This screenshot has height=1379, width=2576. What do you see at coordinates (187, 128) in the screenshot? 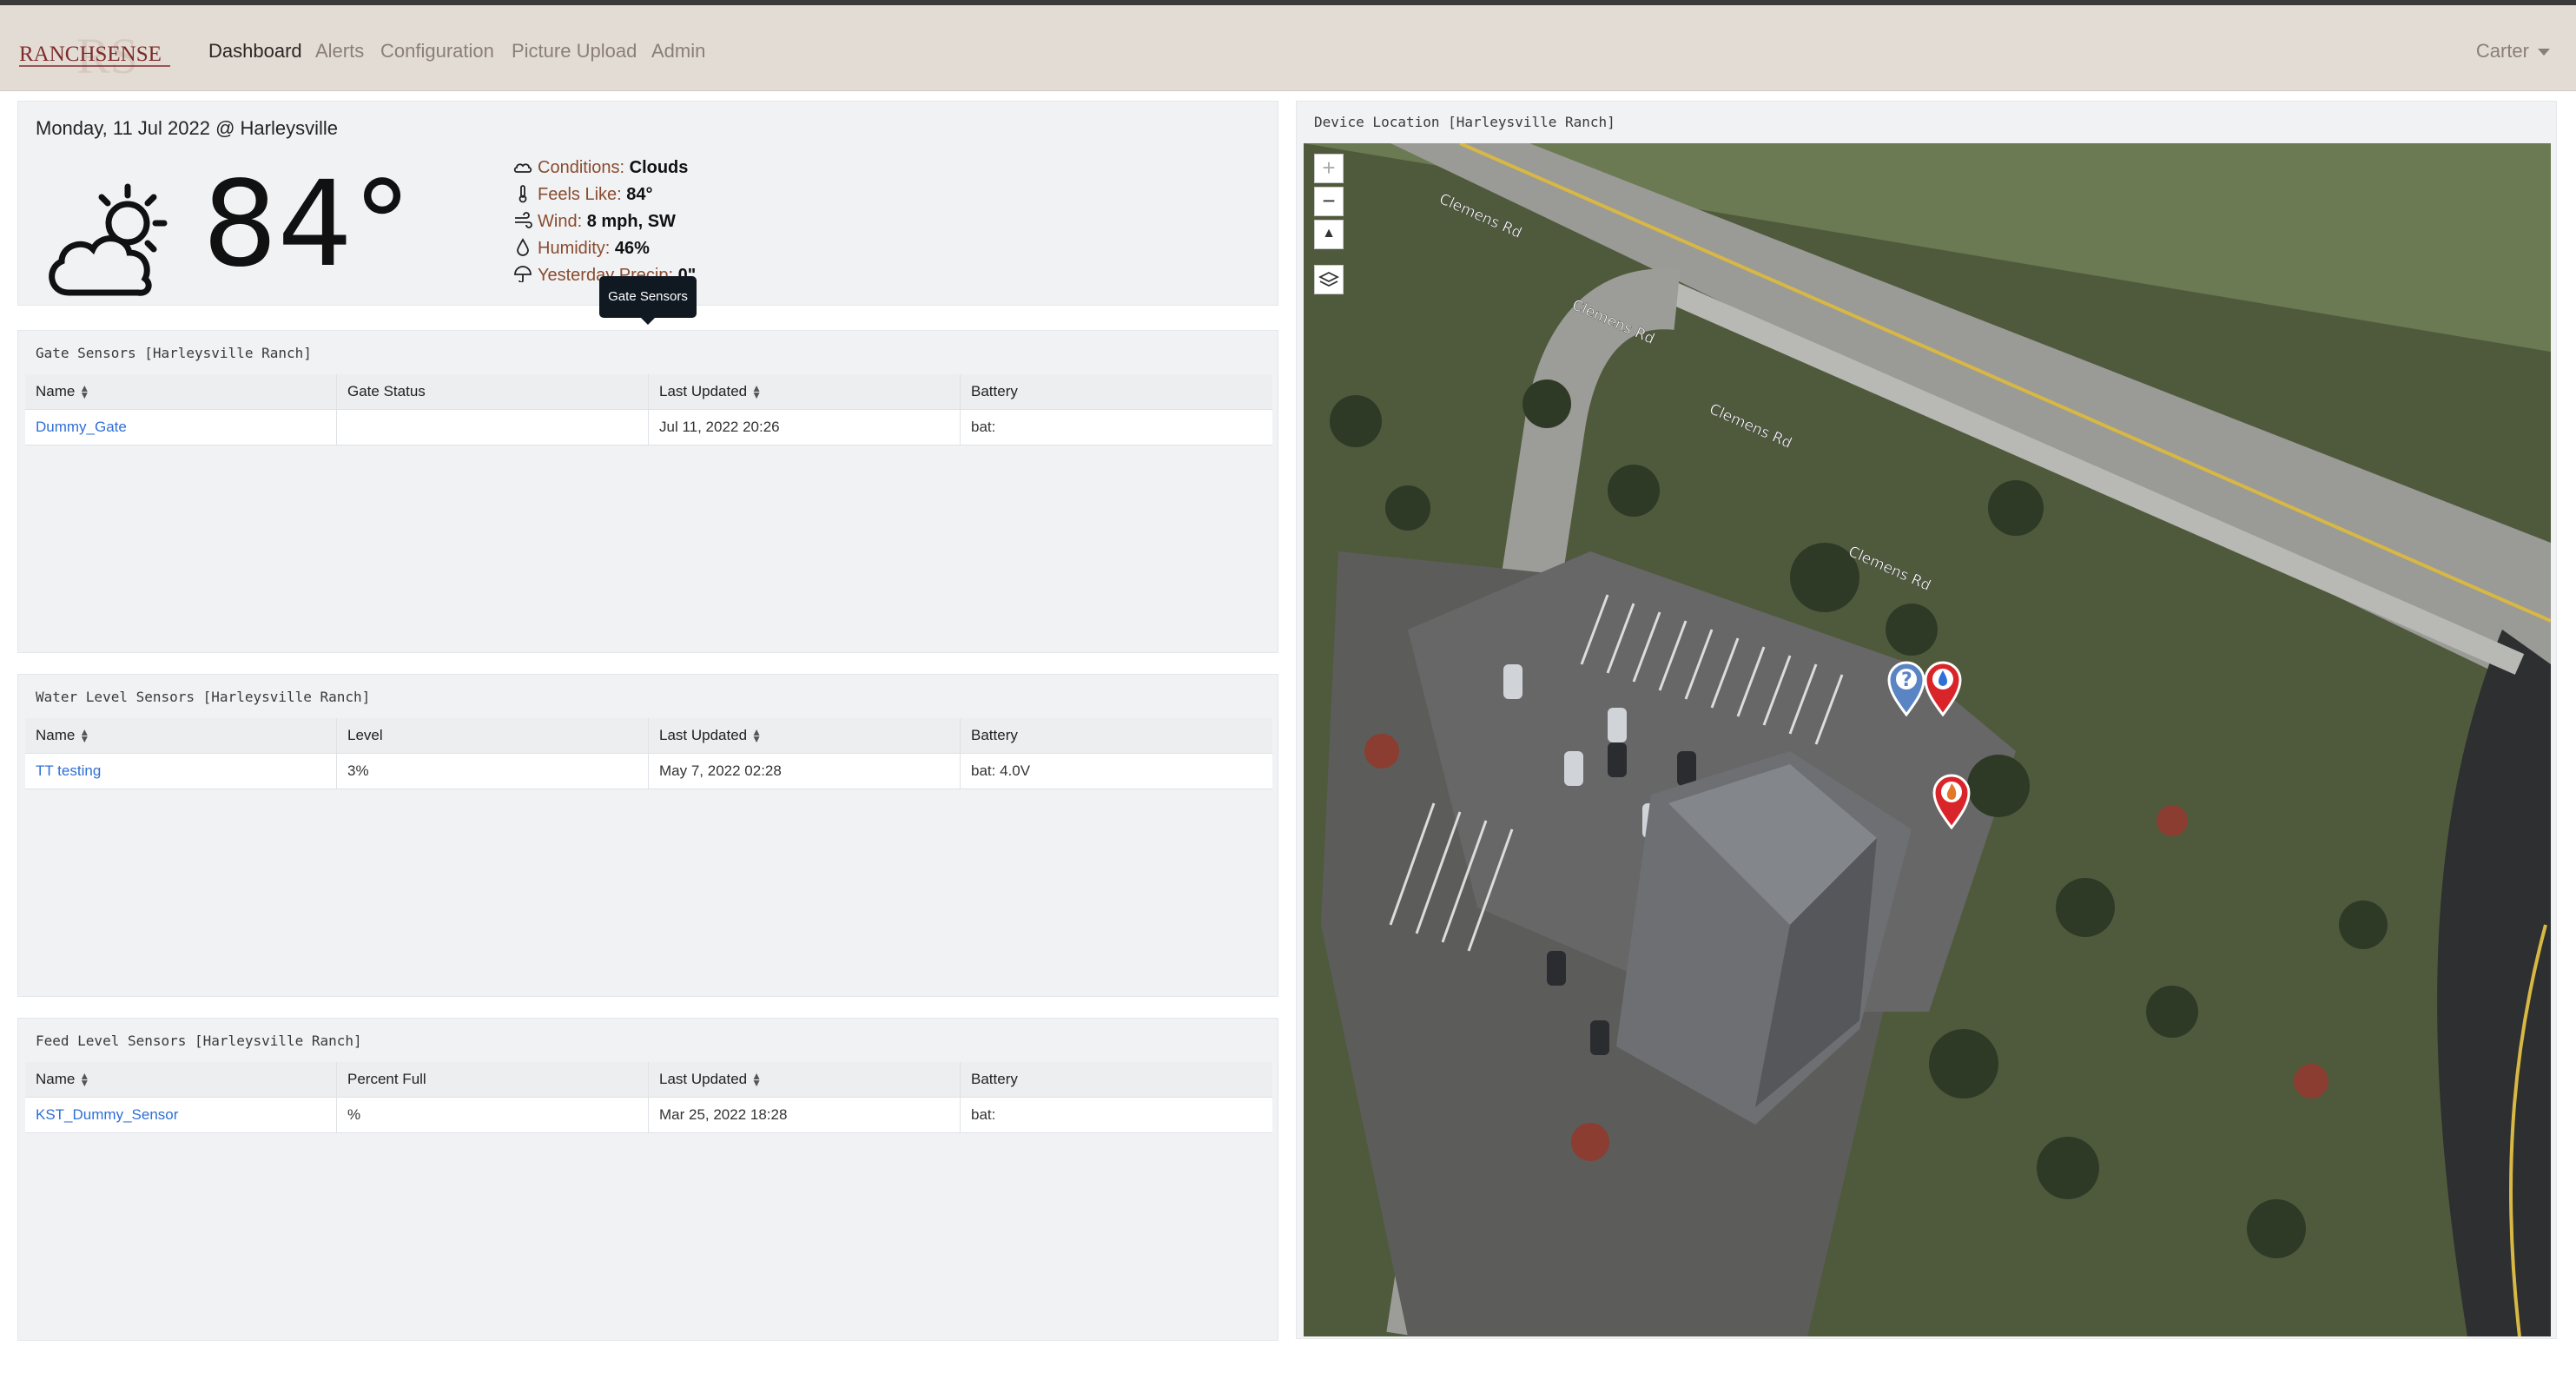
I see `weather-date-location: Monday, 11 Jul 2022 @ Harleysville` at bounding box center [187, 128].